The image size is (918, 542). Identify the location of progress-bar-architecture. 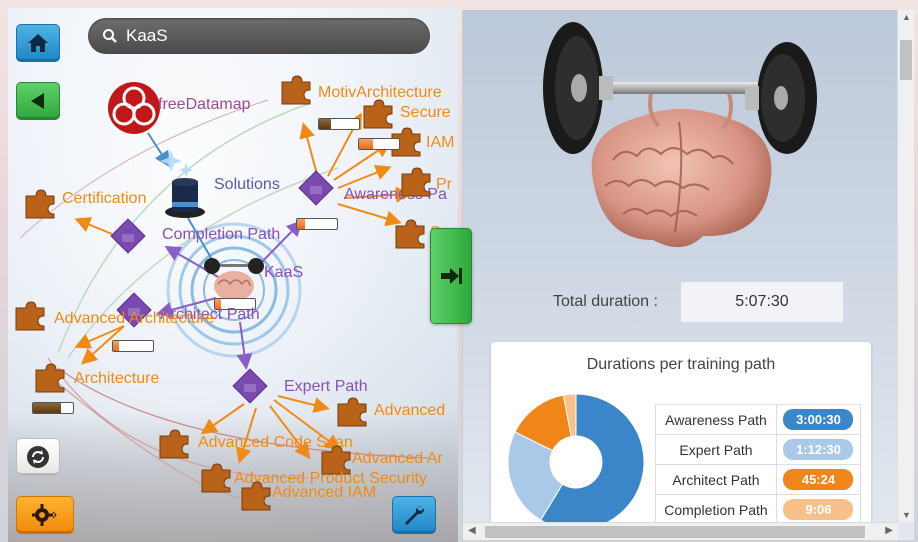
(53, 408).